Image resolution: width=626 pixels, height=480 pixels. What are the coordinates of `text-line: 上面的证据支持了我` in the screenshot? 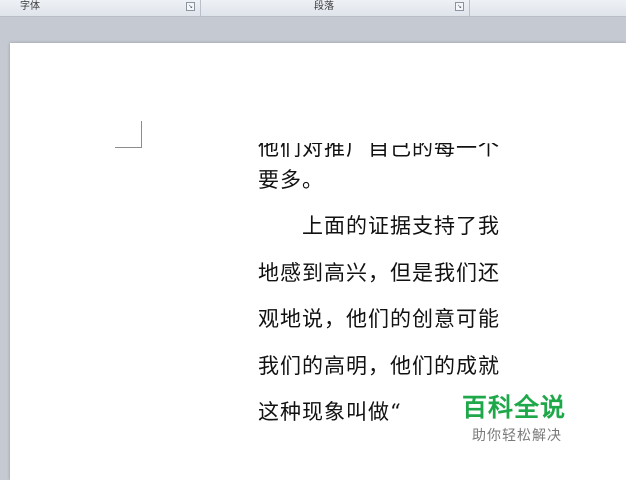 It's located at (379, 226).